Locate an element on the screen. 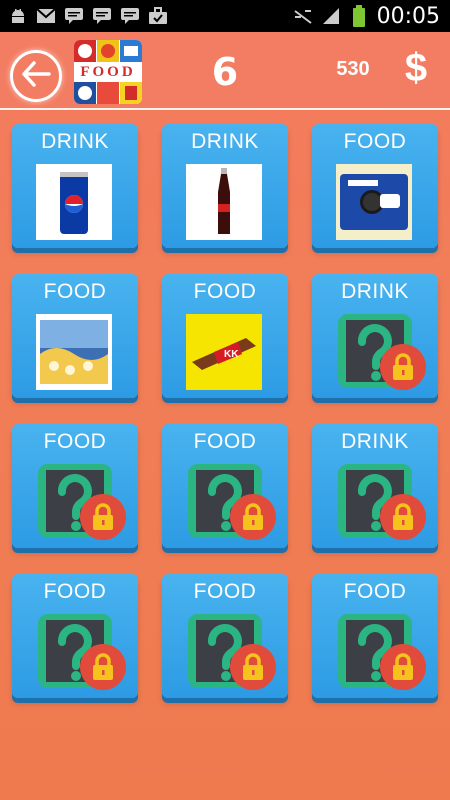  tile-3: FOOD is located at coordinates (375, 186).